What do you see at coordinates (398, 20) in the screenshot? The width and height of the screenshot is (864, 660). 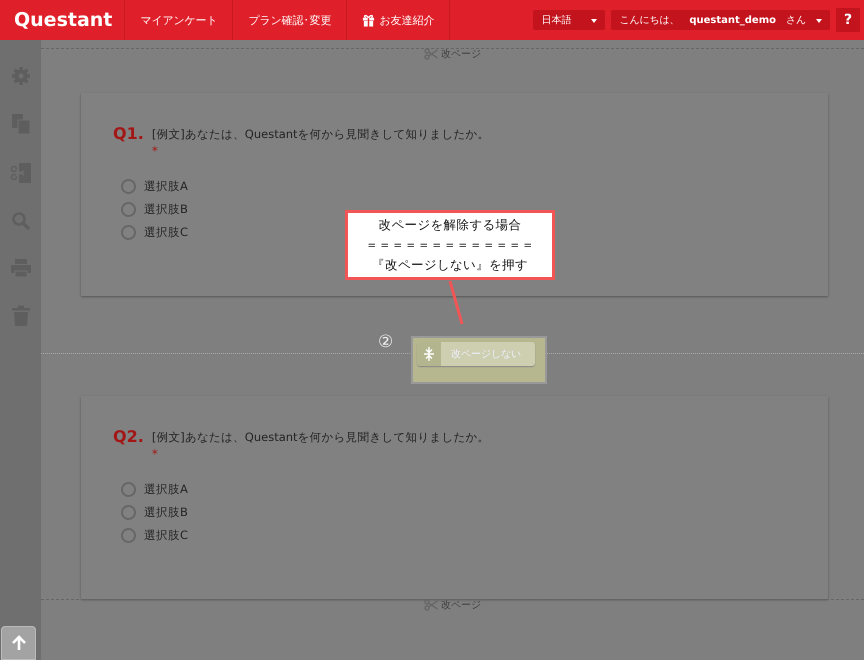 I see `nav-link: お友達紹介` at bounding box center [398, 20].